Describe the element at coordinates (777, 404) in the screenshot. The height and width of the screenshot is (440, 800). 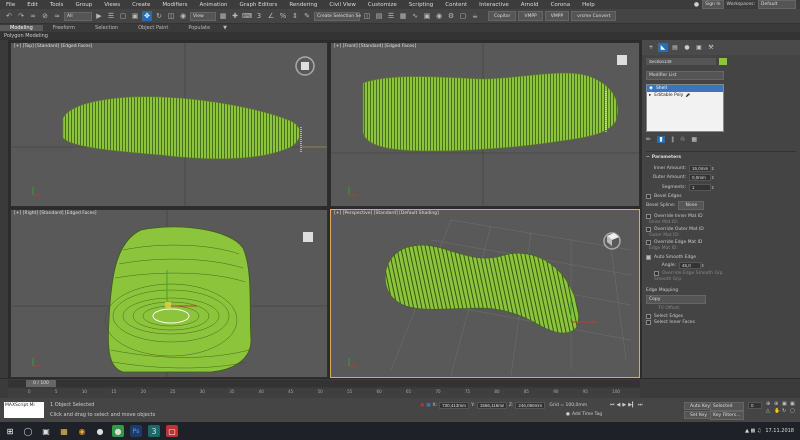
I see `zoom-all-icon: ⊕` at that location.